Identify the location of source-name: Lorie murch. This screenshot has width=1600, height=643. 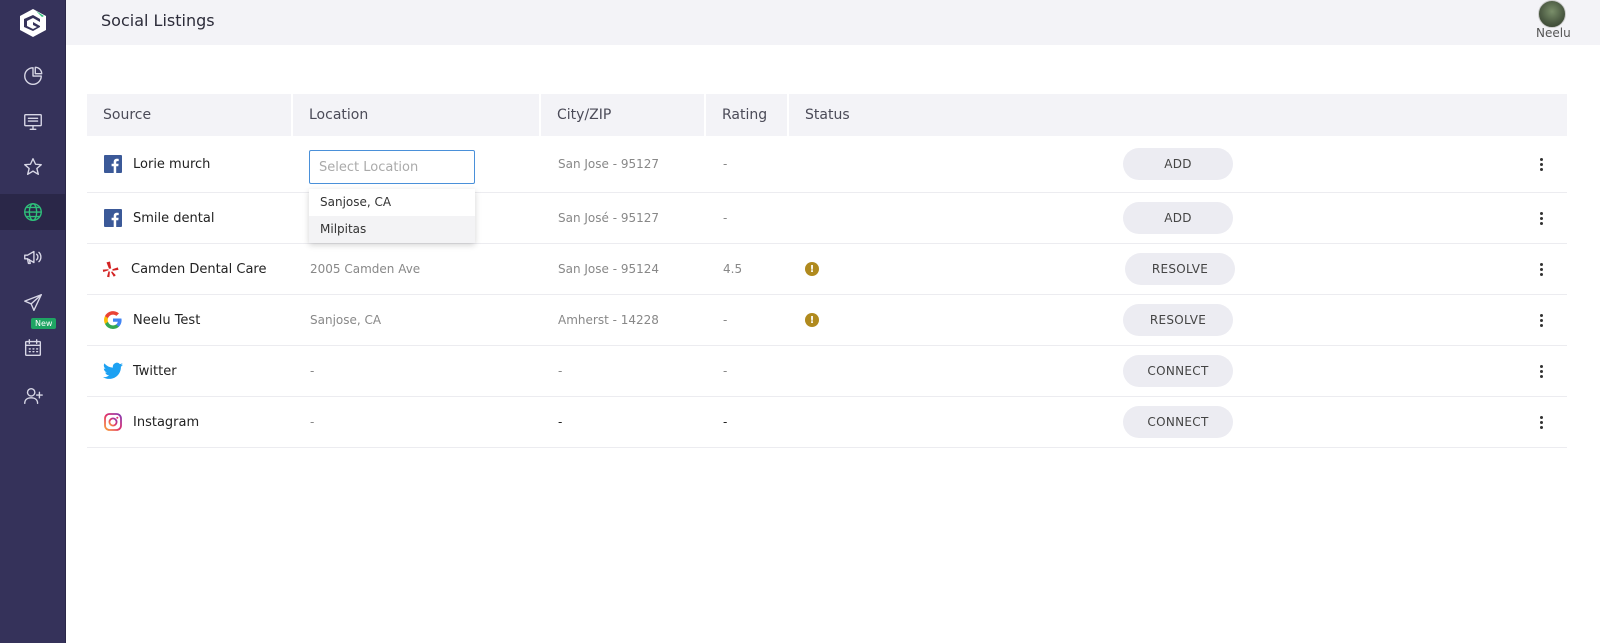
(172, 164).